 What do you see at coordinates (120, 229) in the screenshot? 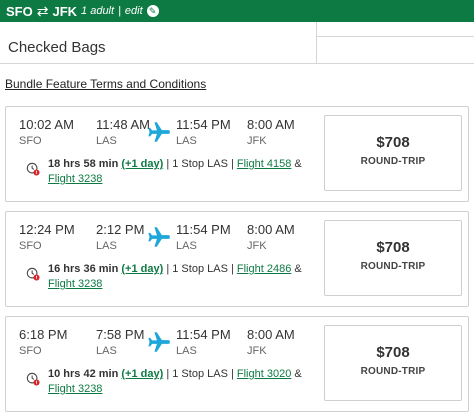
I see `connection-arrival-time: 2:12 PM` at bounding box center [120, 229].